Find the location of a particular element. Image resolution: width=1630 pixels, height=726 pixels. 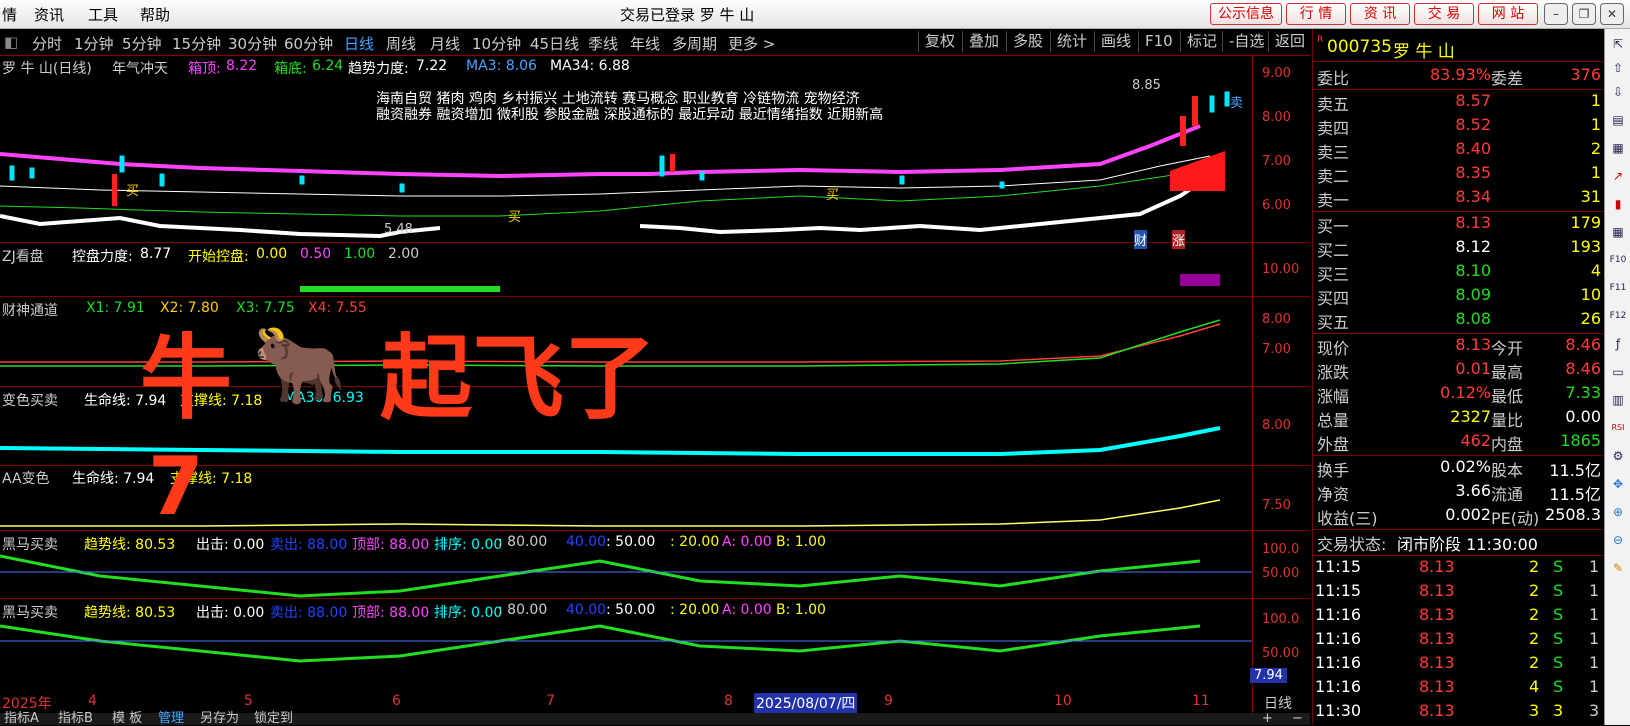

indicator-name: 年气冲天 is located at coordinates (140, 68).